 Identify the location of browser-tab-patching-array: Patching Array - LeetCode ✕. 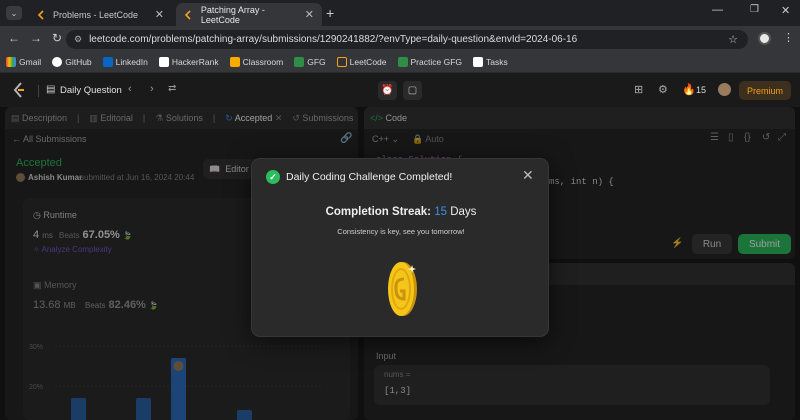
(249, 14).